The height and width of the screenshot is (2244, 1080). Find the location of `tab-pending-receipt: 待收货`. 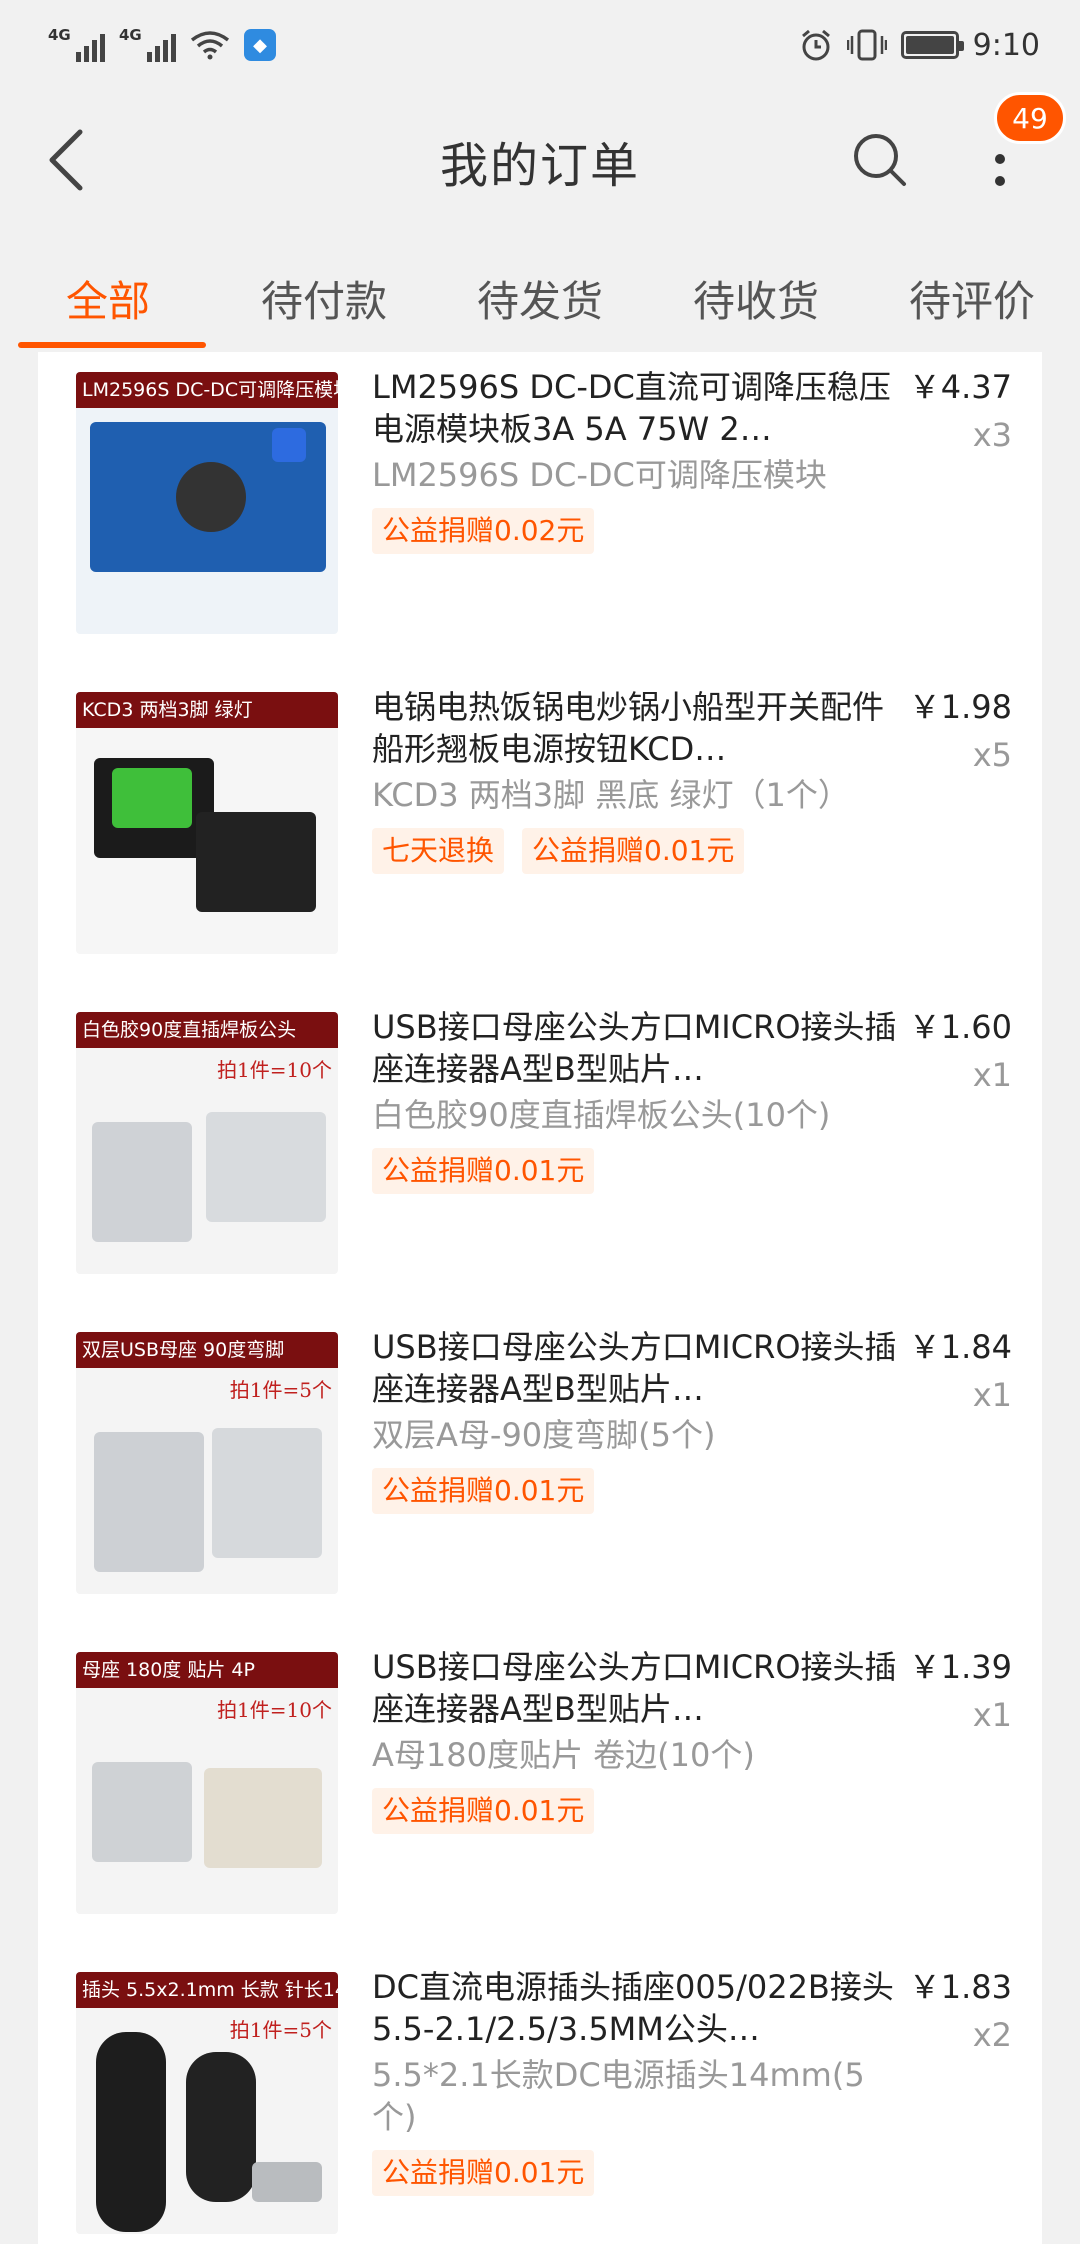

tab-pending-receipt: 待收货 is located at coordinates (756, 295).